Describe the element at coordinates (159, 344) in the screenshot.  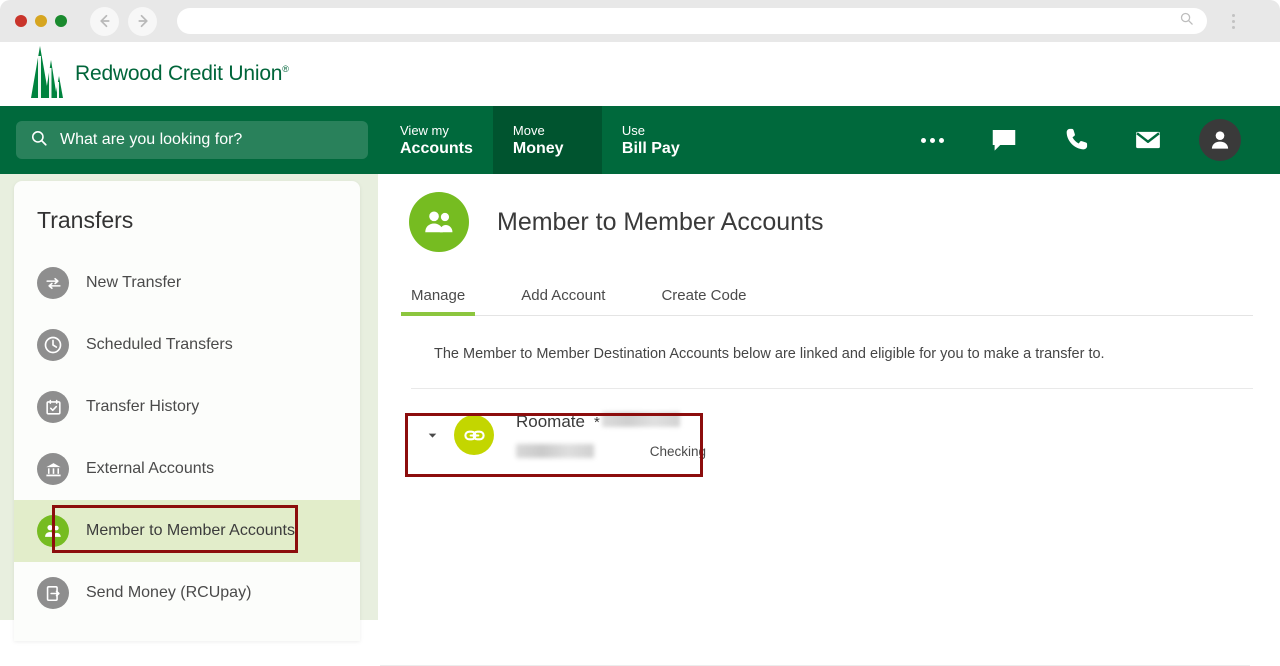
I see `sidebar-item-label: Scheduled Transfers` at that location.